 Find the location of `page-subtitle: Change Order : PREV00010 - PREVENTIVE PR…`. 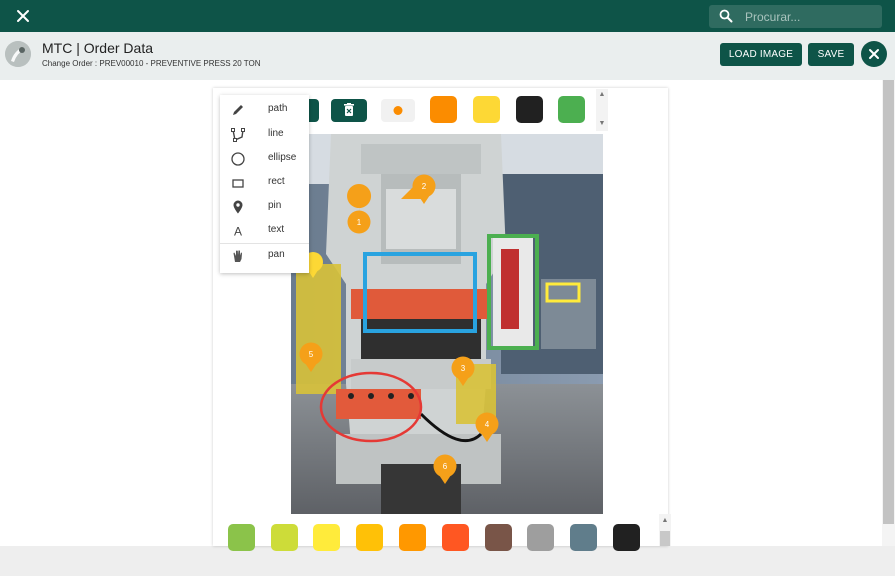

page-subtitle: Change Order : PREV00010 - PREVENTIVE PR… is located at coordinates (151, 63).